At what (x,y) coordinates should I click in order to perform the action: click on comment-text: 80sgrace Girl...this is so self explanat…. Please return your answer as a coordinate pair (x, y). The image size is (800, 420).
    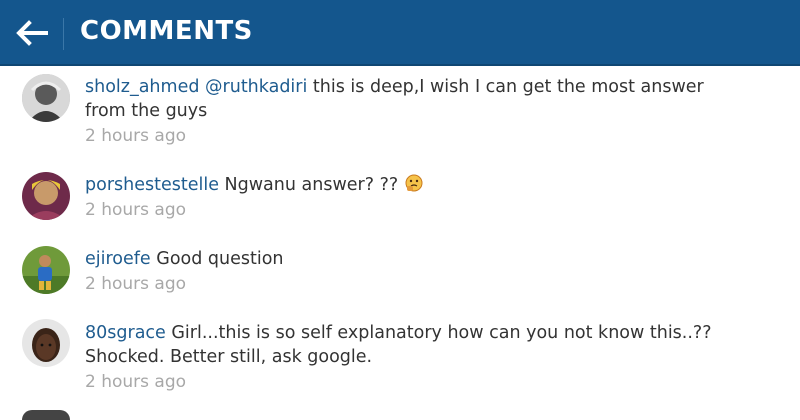
    Looking at the image, I should click on (417, 345).